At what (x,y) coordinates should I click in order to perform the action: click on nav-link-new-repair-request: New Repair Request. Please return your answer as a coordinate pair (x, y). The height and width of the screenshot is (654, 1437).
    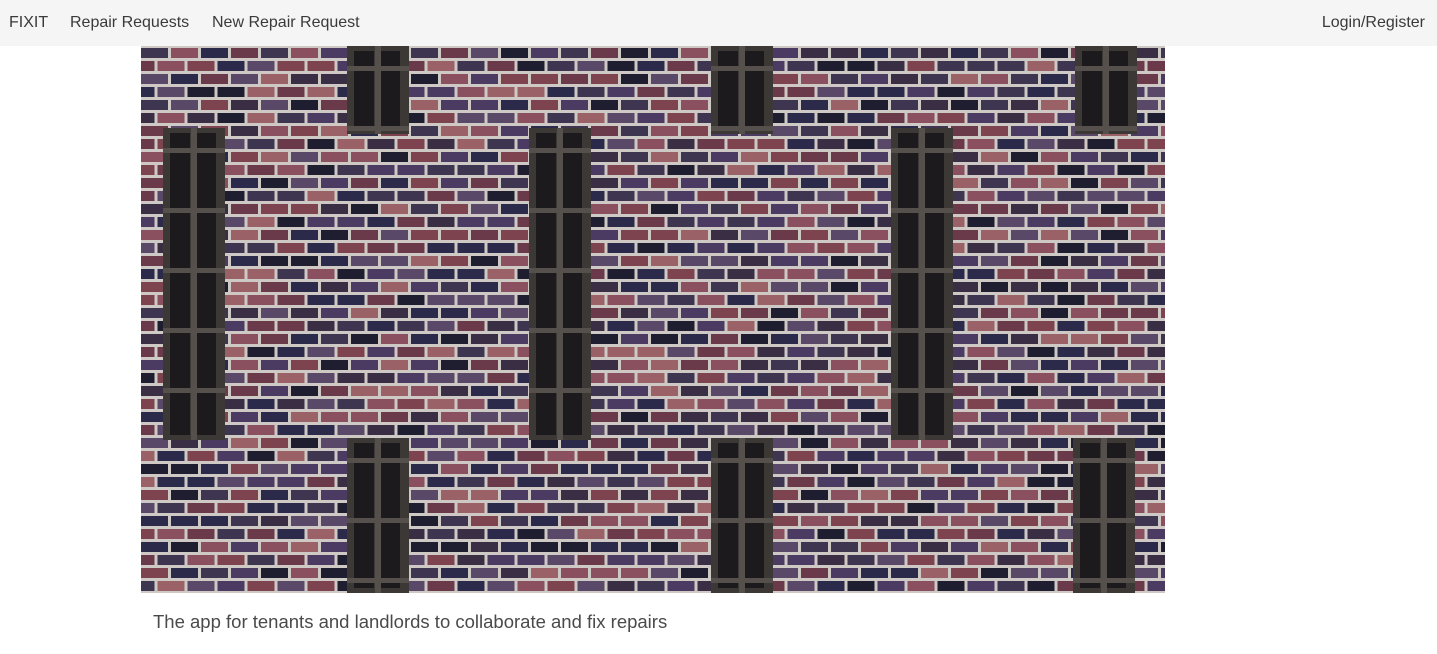
    Looking at the image, I should click on (286, 23).